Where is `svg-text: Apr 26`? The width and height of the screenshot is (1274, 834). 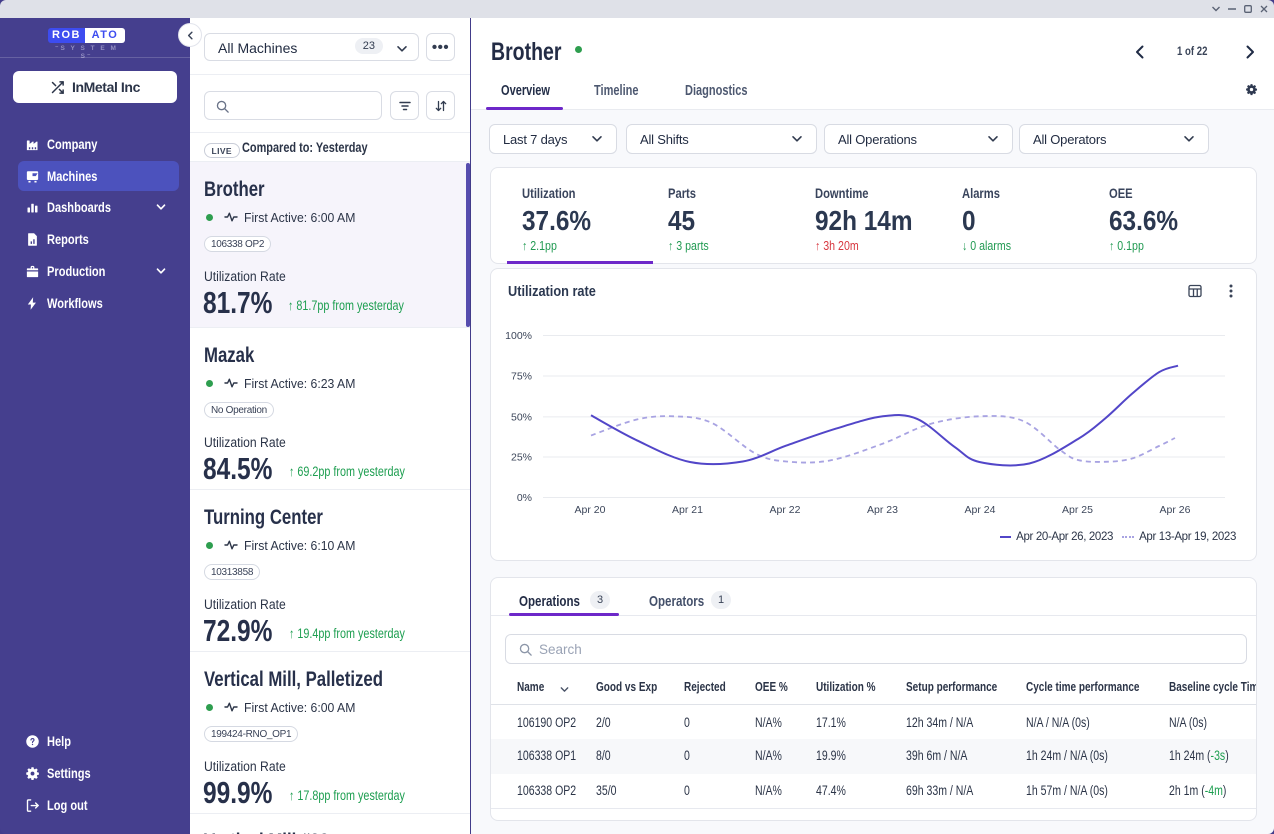
svg-text: Apr 26 is located at coordinates (1175, 510).